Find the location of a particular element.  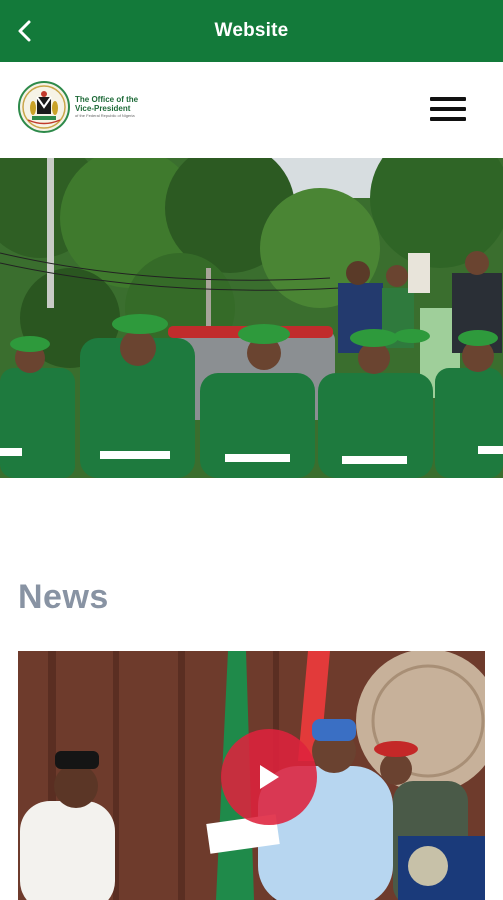

hamburger-icon is located at coordinates (448, 99).